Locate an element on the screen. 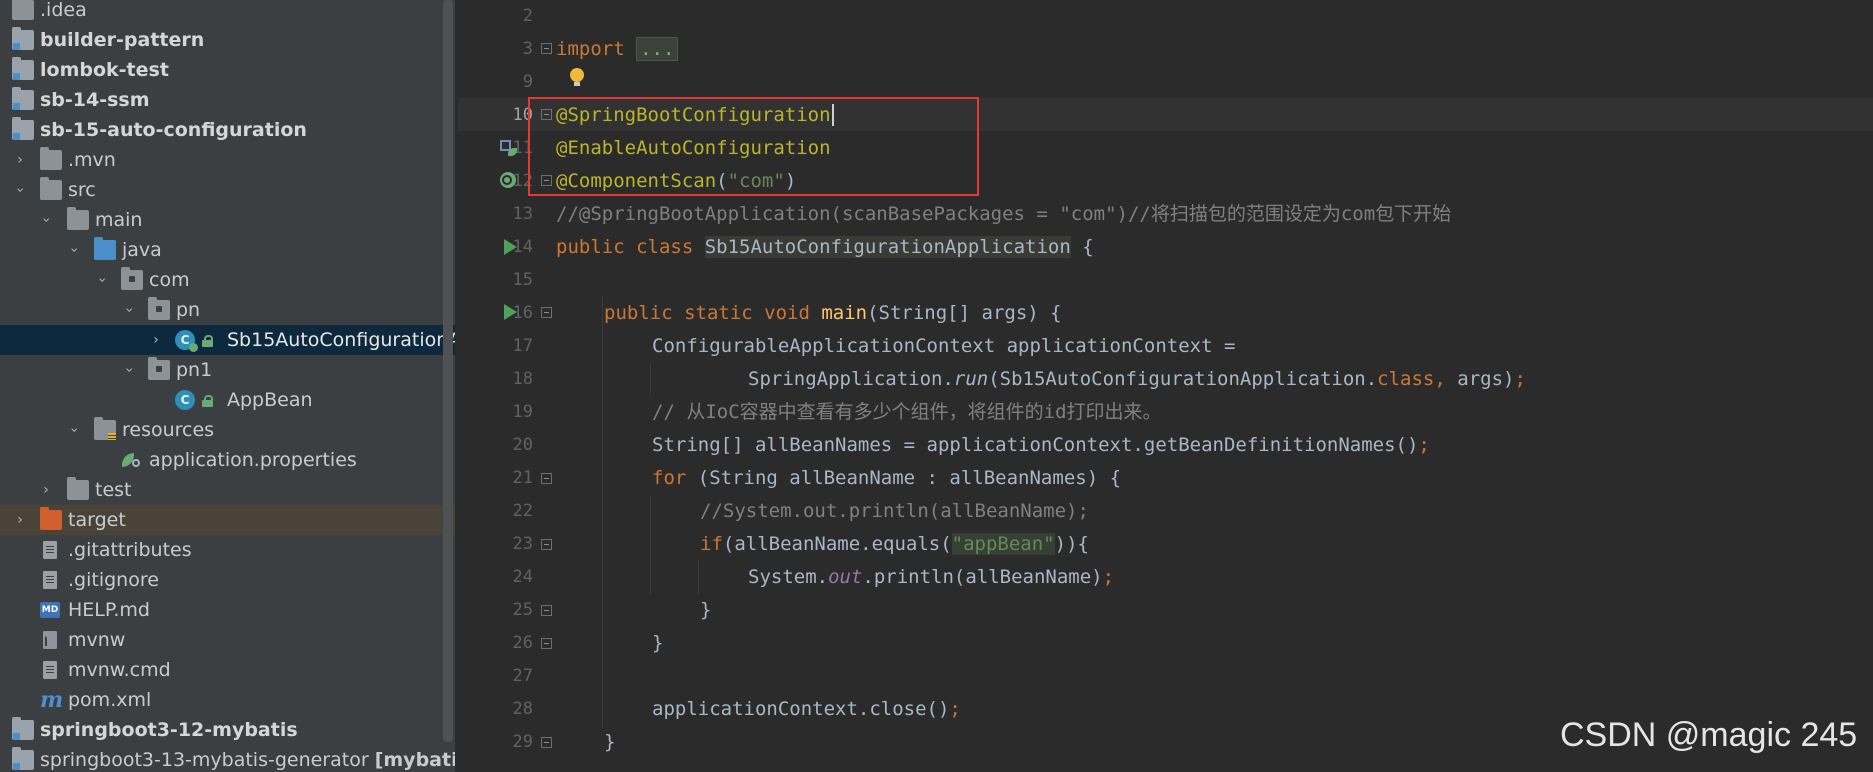 The image size is (1873, 772). tree-item-application-properties: application.properties is located at coordinates (227, 460).